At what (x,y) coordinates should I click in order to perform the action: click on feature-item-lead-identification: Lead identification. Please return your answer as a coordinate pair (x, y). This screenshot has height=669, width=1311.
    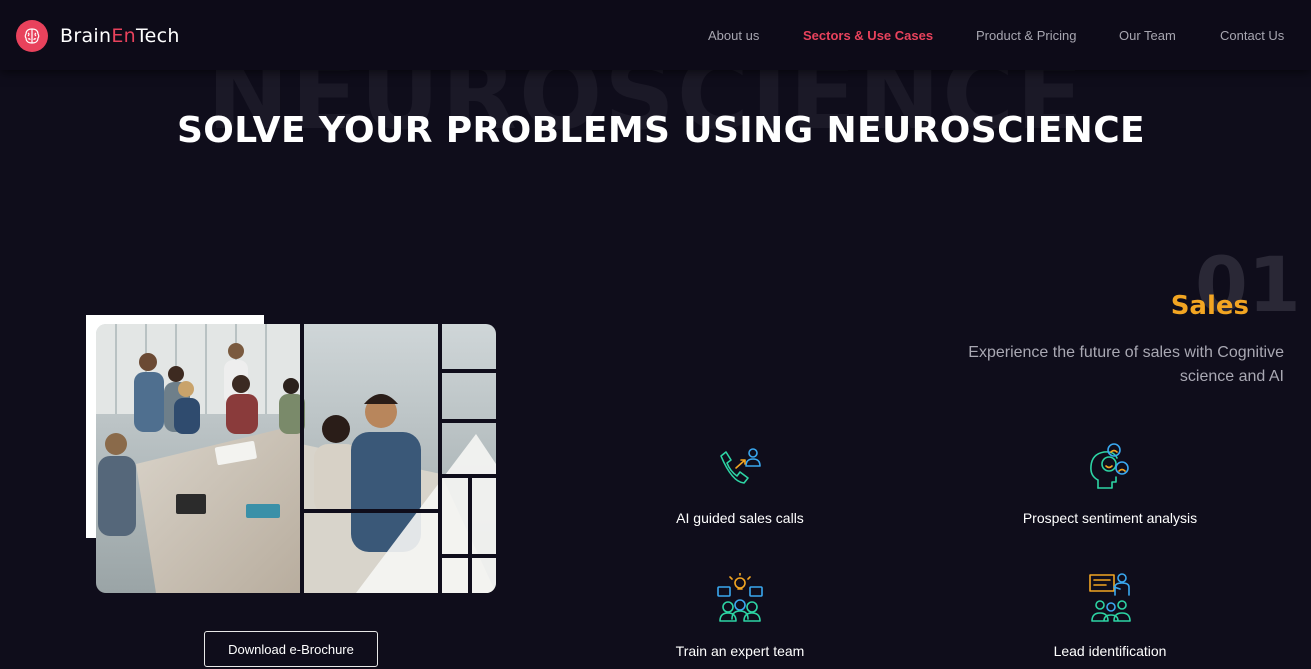
    Looking at the image, I should click on (1110, 616).